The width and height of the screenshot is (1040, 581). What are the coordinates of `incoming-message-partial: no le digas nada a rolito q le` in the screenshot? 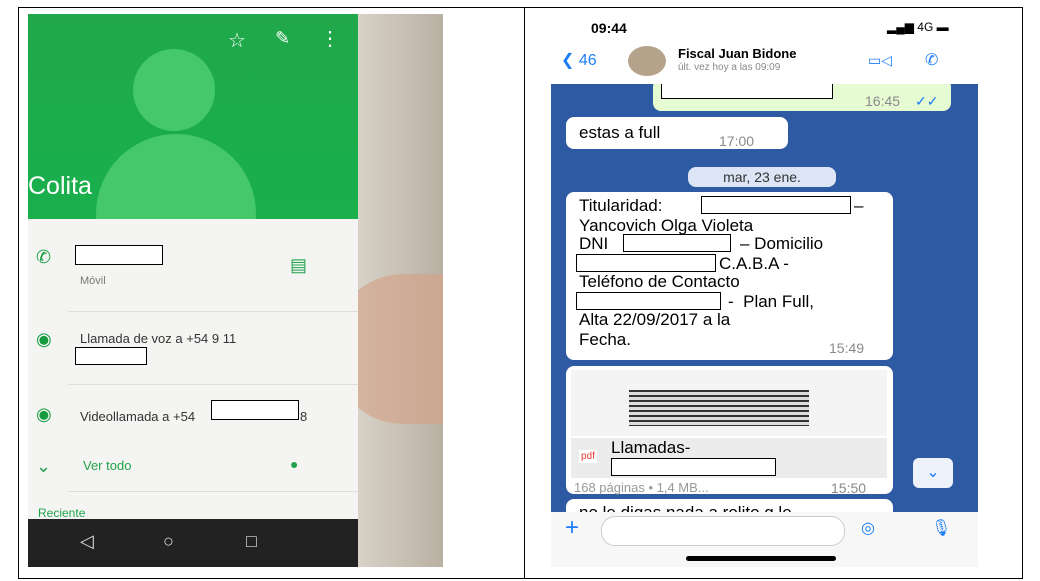 It's located at (729, 505).